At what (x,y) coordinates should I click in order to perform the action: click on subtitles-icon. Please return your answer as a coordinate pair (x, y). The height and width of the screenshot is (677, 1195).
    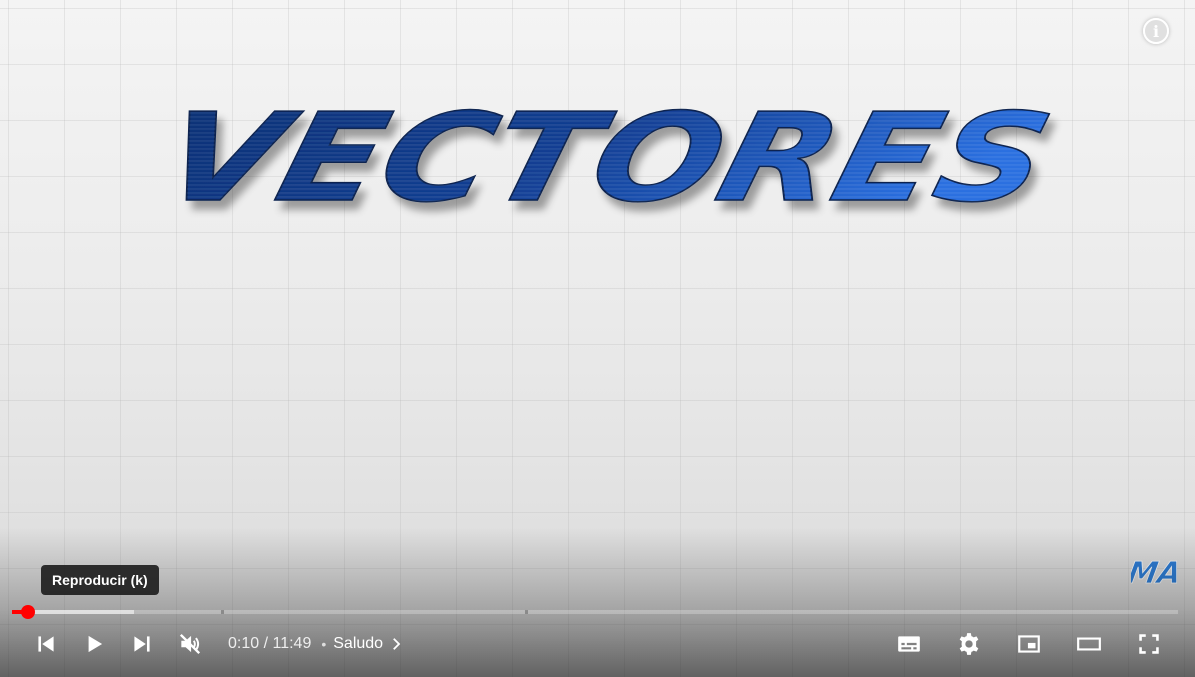
    Looking at the image, I should click on (909, 644).